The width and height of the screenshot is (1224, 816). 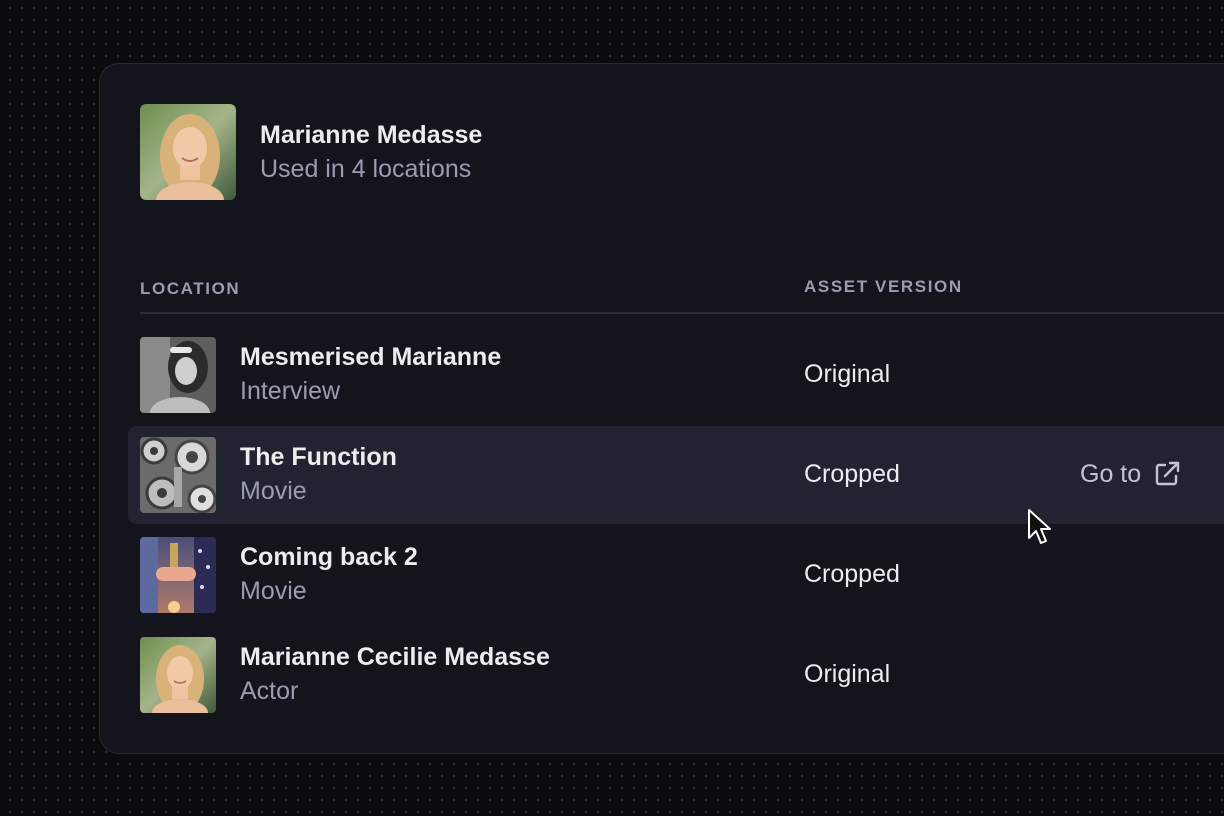 I want to click on header-divider, so click(x=682, y=313).